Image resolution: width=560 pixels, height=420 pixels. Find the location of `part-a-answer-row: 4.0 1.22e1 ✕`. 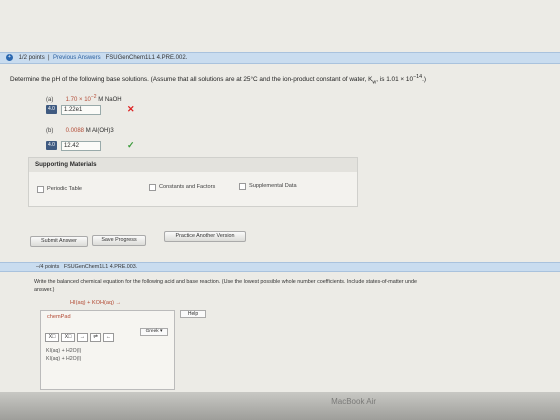

part-a-answer-row: 4.0 1.22e1 ✕ is located at coordinates (90, 109).